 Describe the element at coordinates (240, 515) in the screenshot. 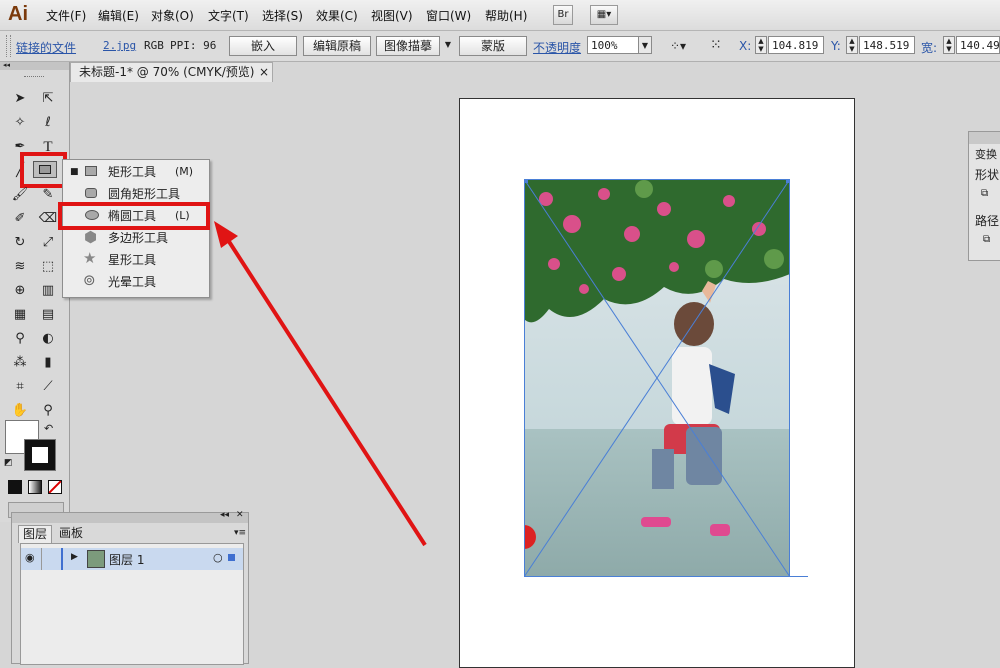

I see `close-icon: ✕` at that location.